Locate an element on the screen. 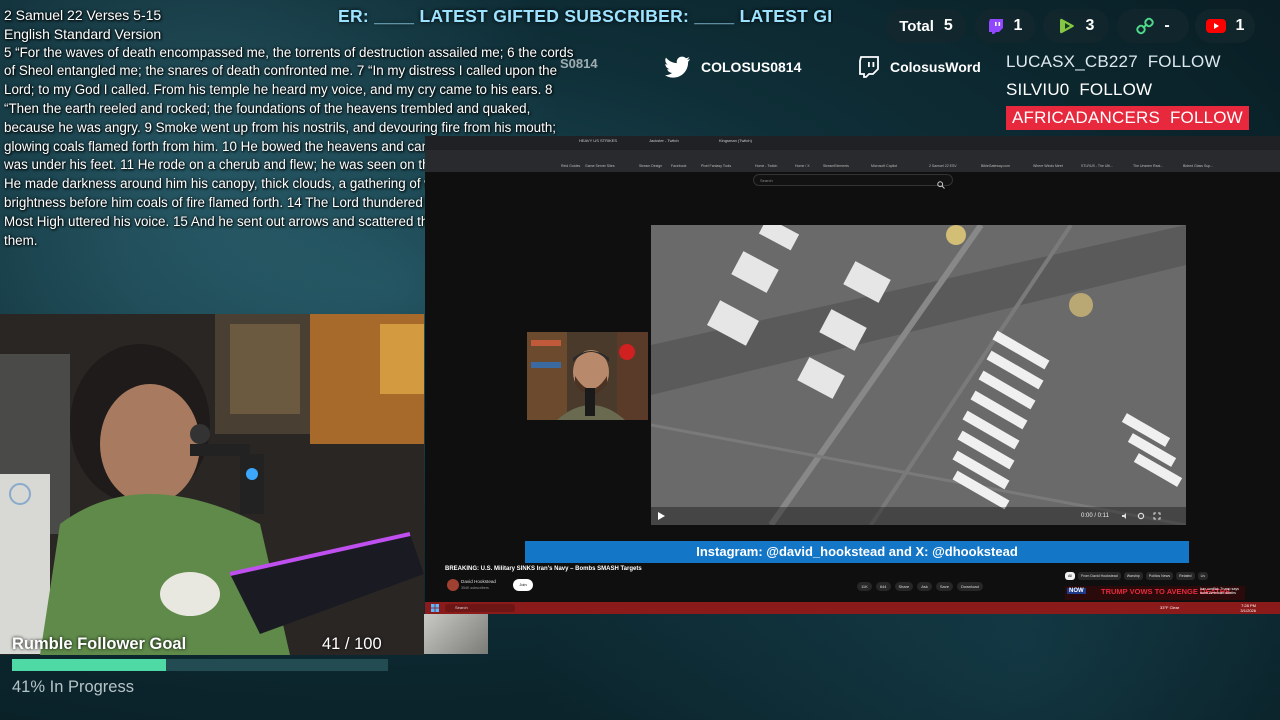 Image resolution: width=1280 pixels, height=720 pixels. comment-count-button: 644 is located at coordinates (883, 586).